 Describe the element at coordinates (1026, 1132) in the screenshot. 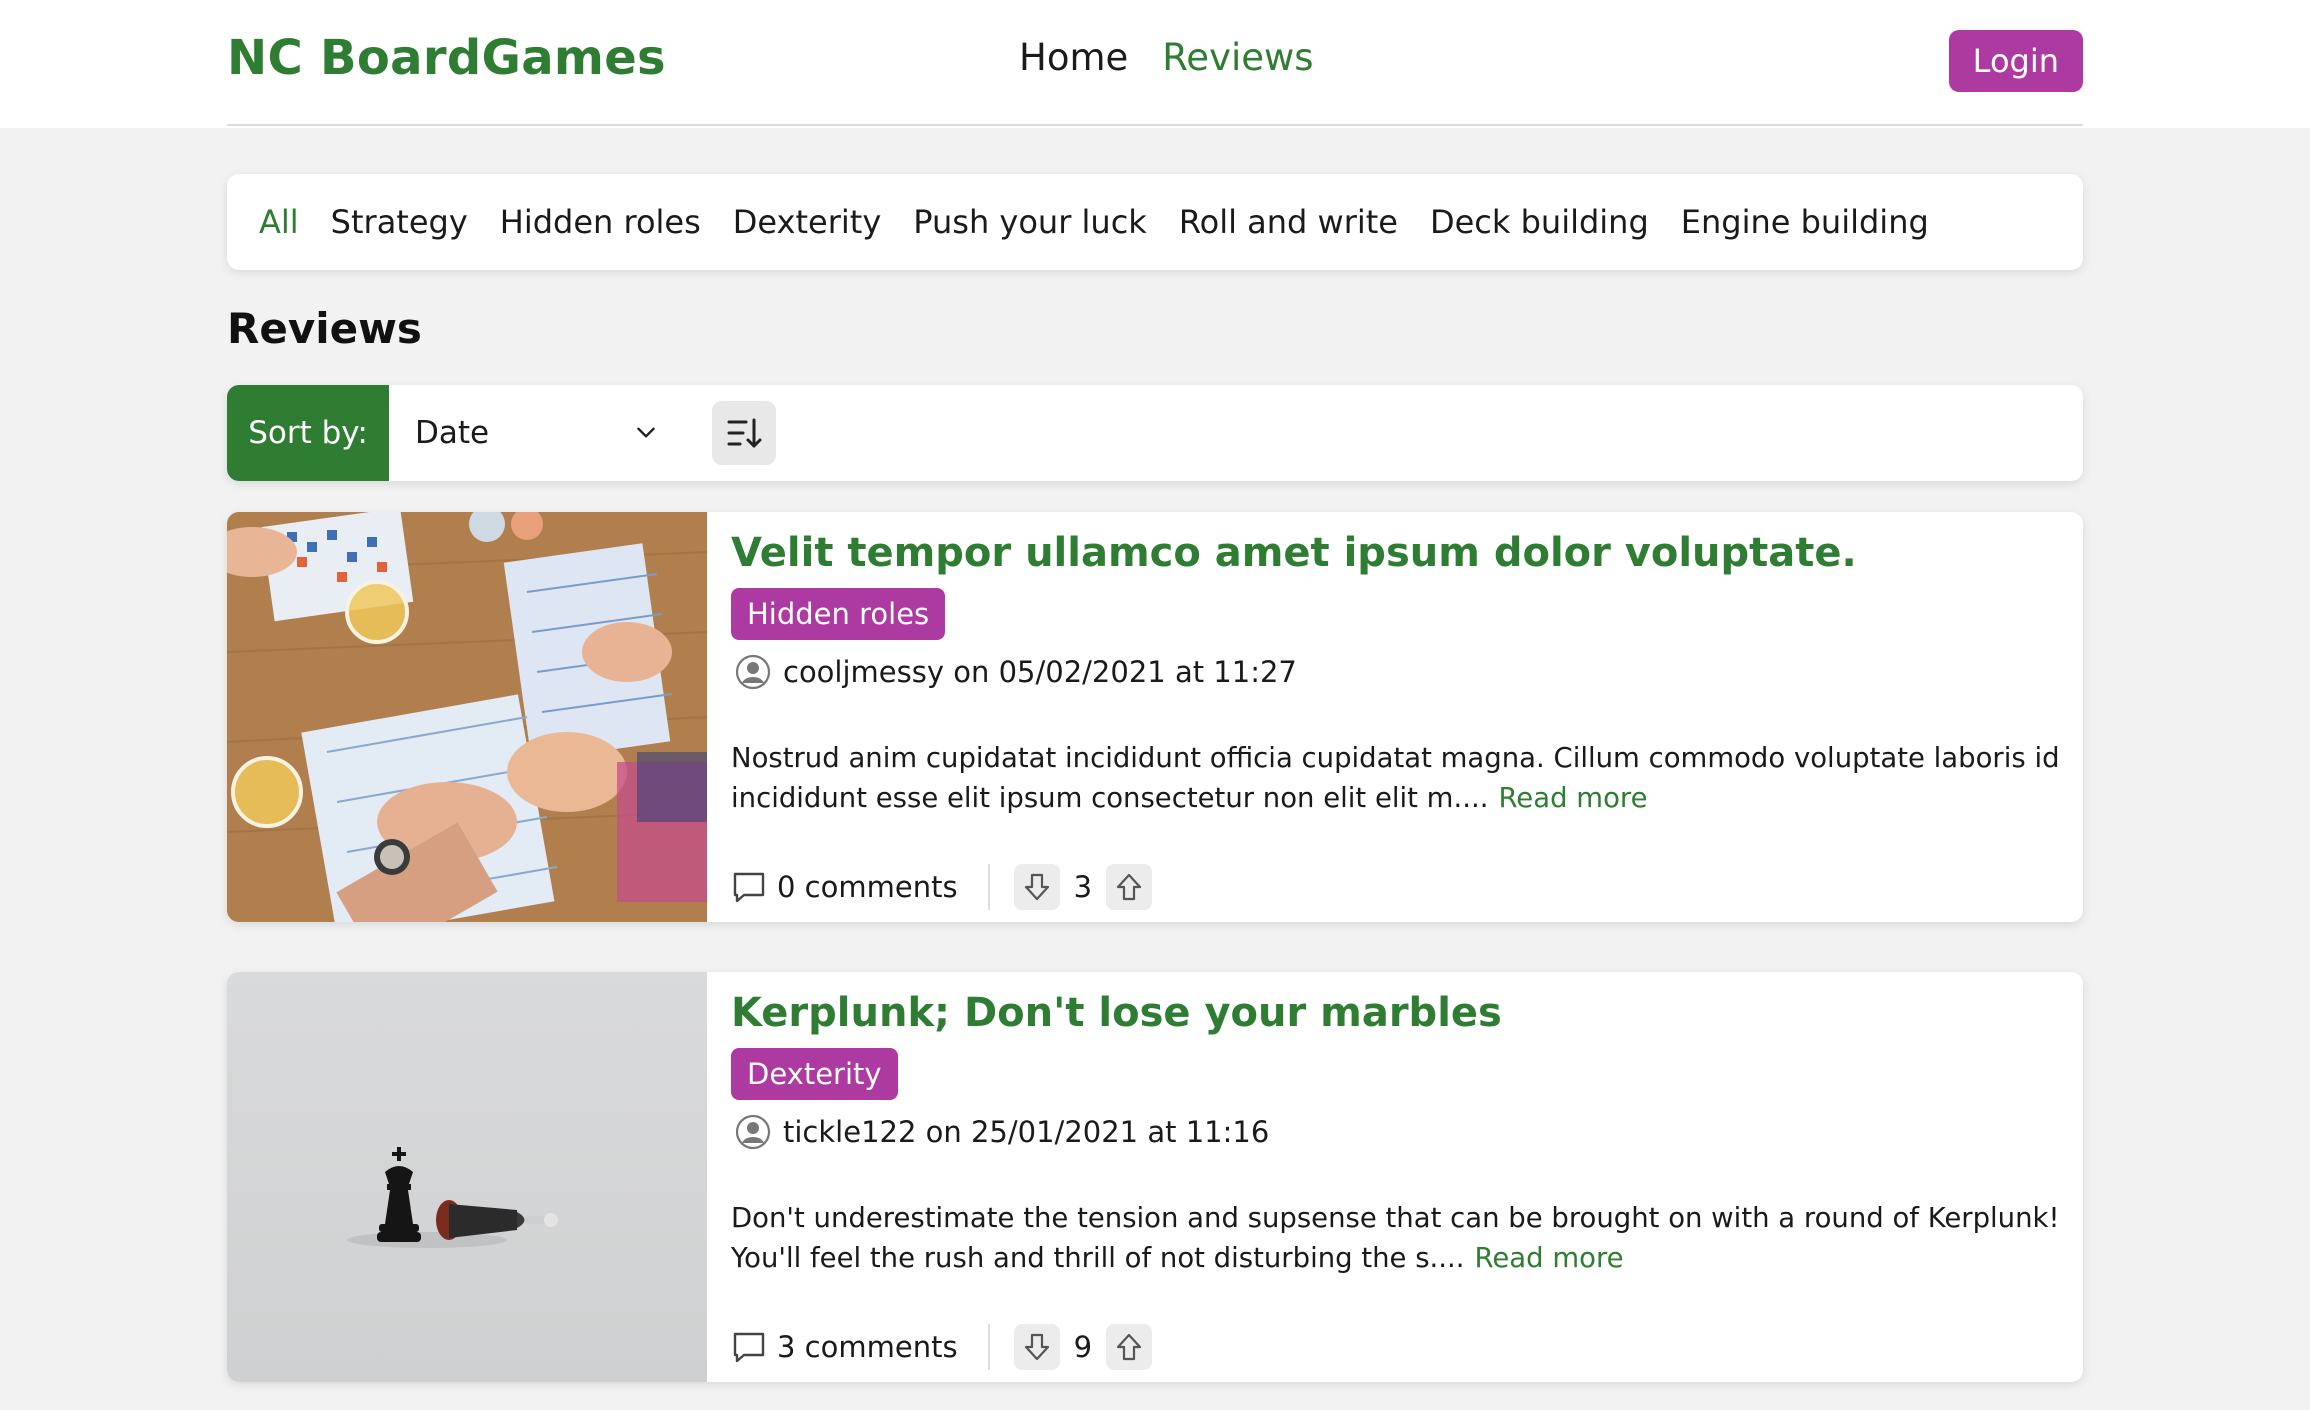

I see `review-author-date: tickle122 on 25/01/2021 at 11:16` at that location.